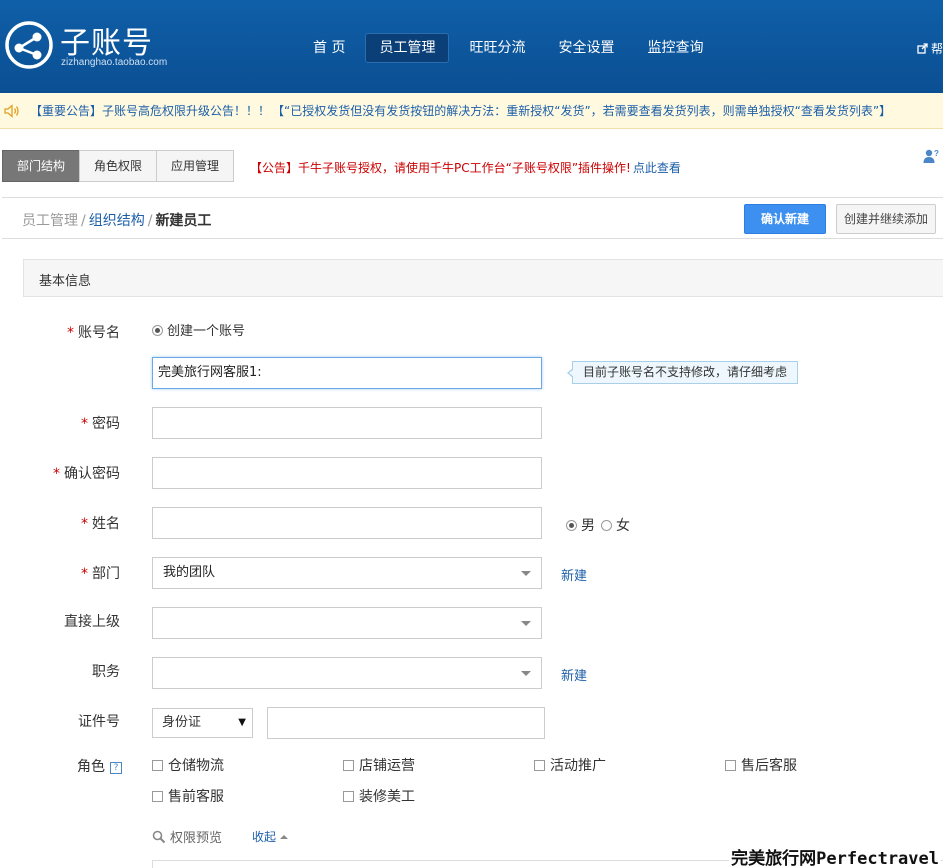 Image resolution: width=943 pixels, height=868 pixels. I want to click on id-type-select: 身份证 ▼, so click(202, 723).